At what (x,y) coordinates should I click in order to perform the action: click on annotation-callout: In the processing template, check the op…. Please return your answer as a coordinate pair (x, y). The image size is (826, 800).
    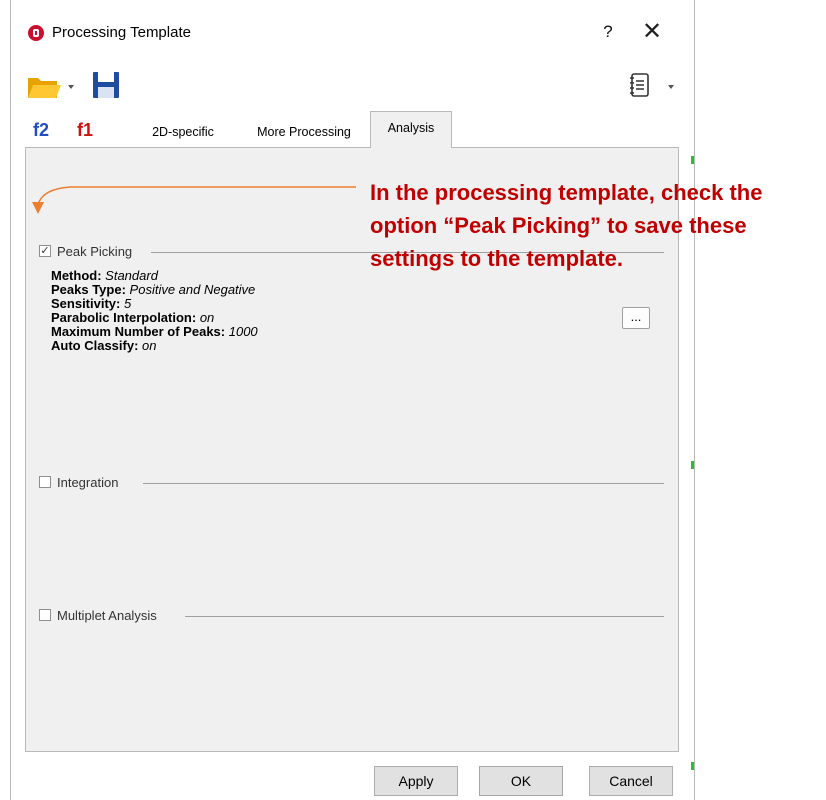
    Looking at the image, I should click on (596, 225).